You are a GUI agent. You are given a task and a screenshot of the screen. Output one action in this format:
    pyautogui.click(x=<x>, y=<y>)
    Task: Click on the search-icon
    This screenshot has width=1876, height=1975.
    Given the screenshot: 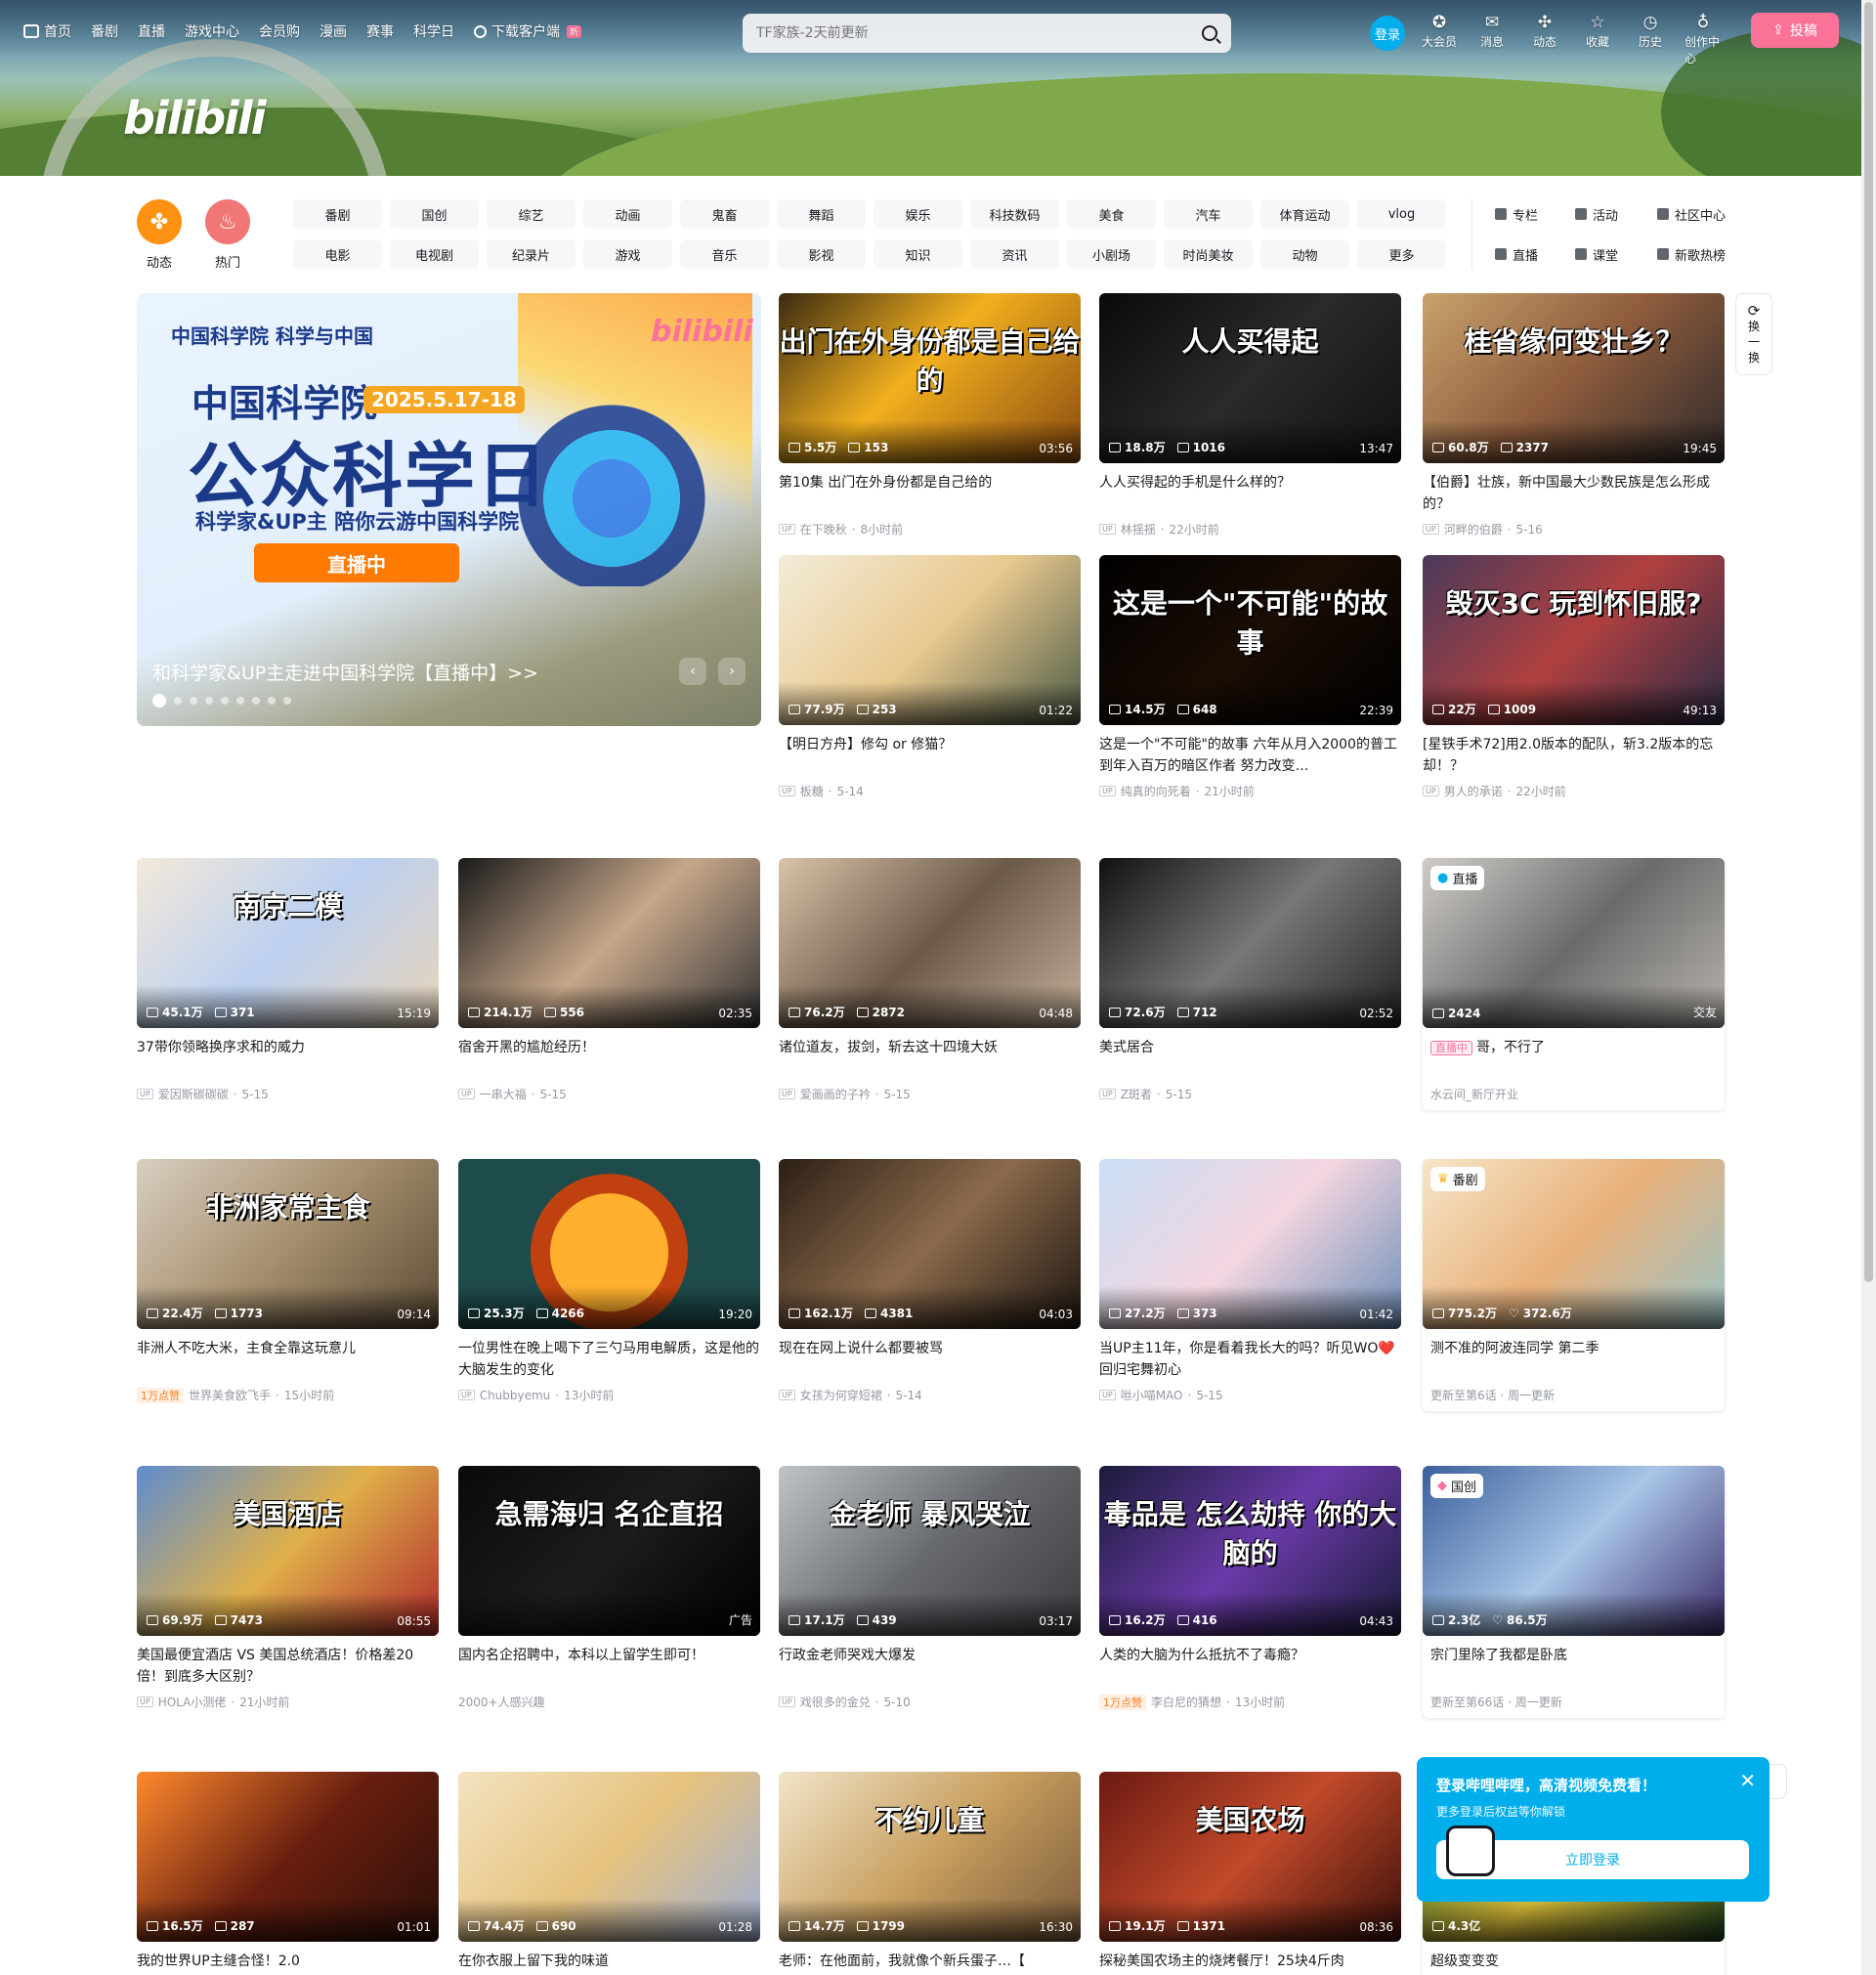 What is the action you would take?
    pyautogui.click(x=1209, y=33)
    